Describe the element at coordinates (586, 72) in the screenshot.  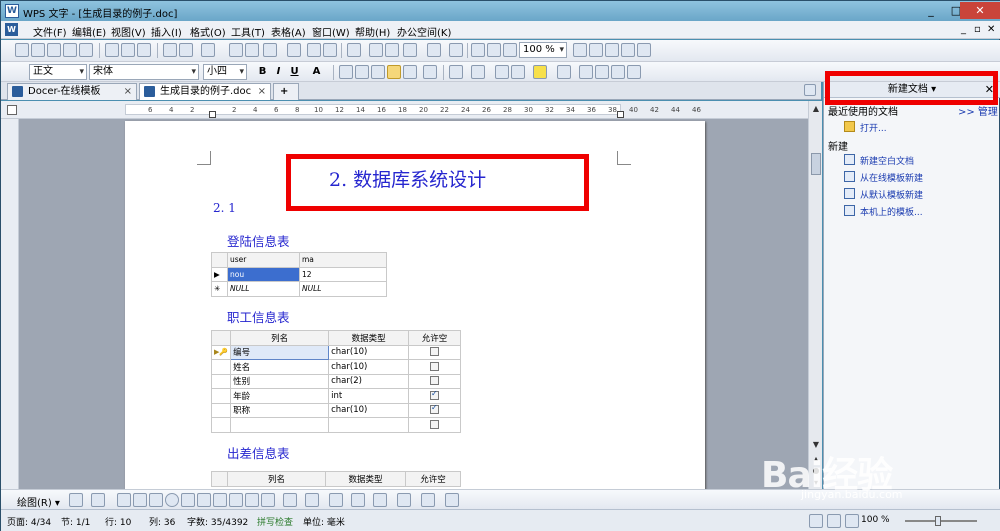
I see `grow-font-icon` at that location.